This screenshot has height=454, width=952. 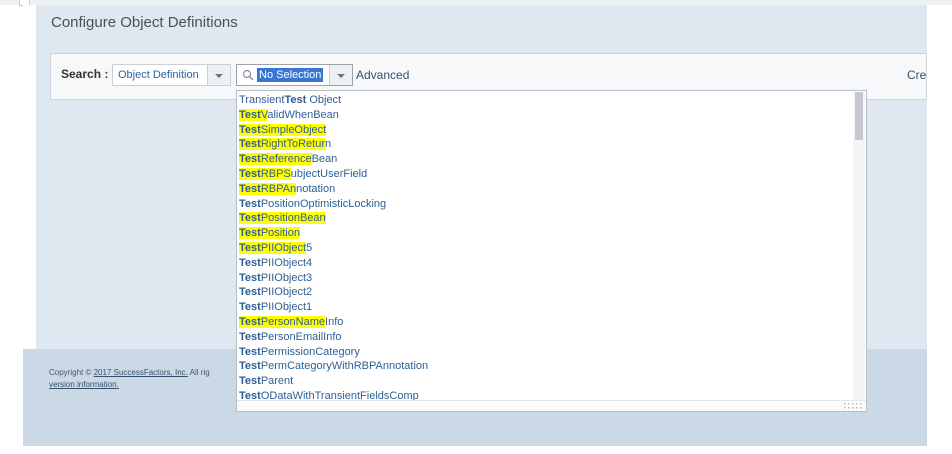 I want to click on dropdown-option: TestValidWhenBean, so click(x=545, y=115).